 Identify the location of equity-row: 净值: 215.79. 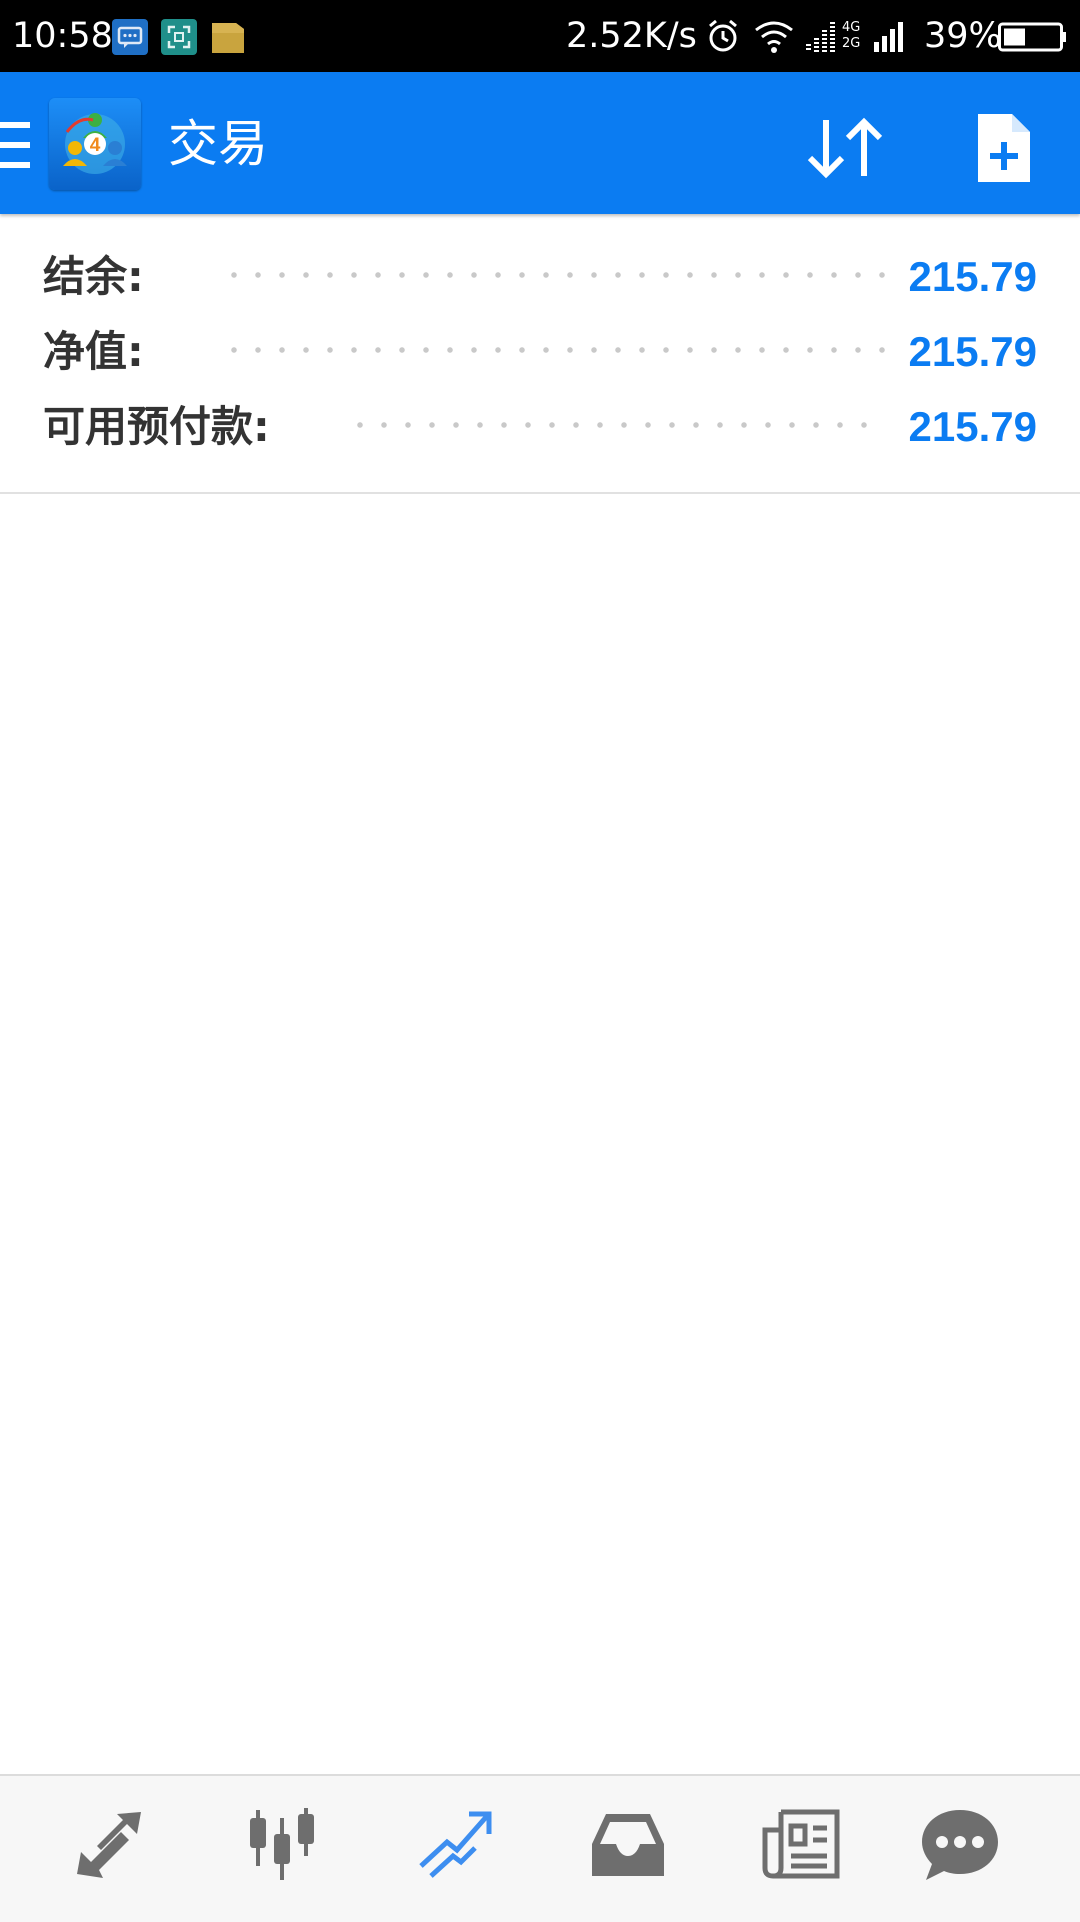
(540, 352).